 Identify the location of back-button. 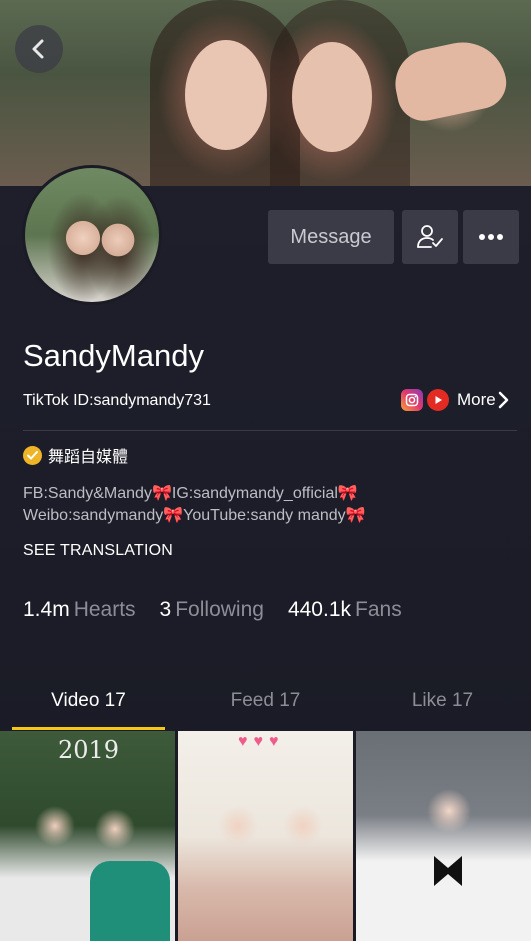
(39, 49).